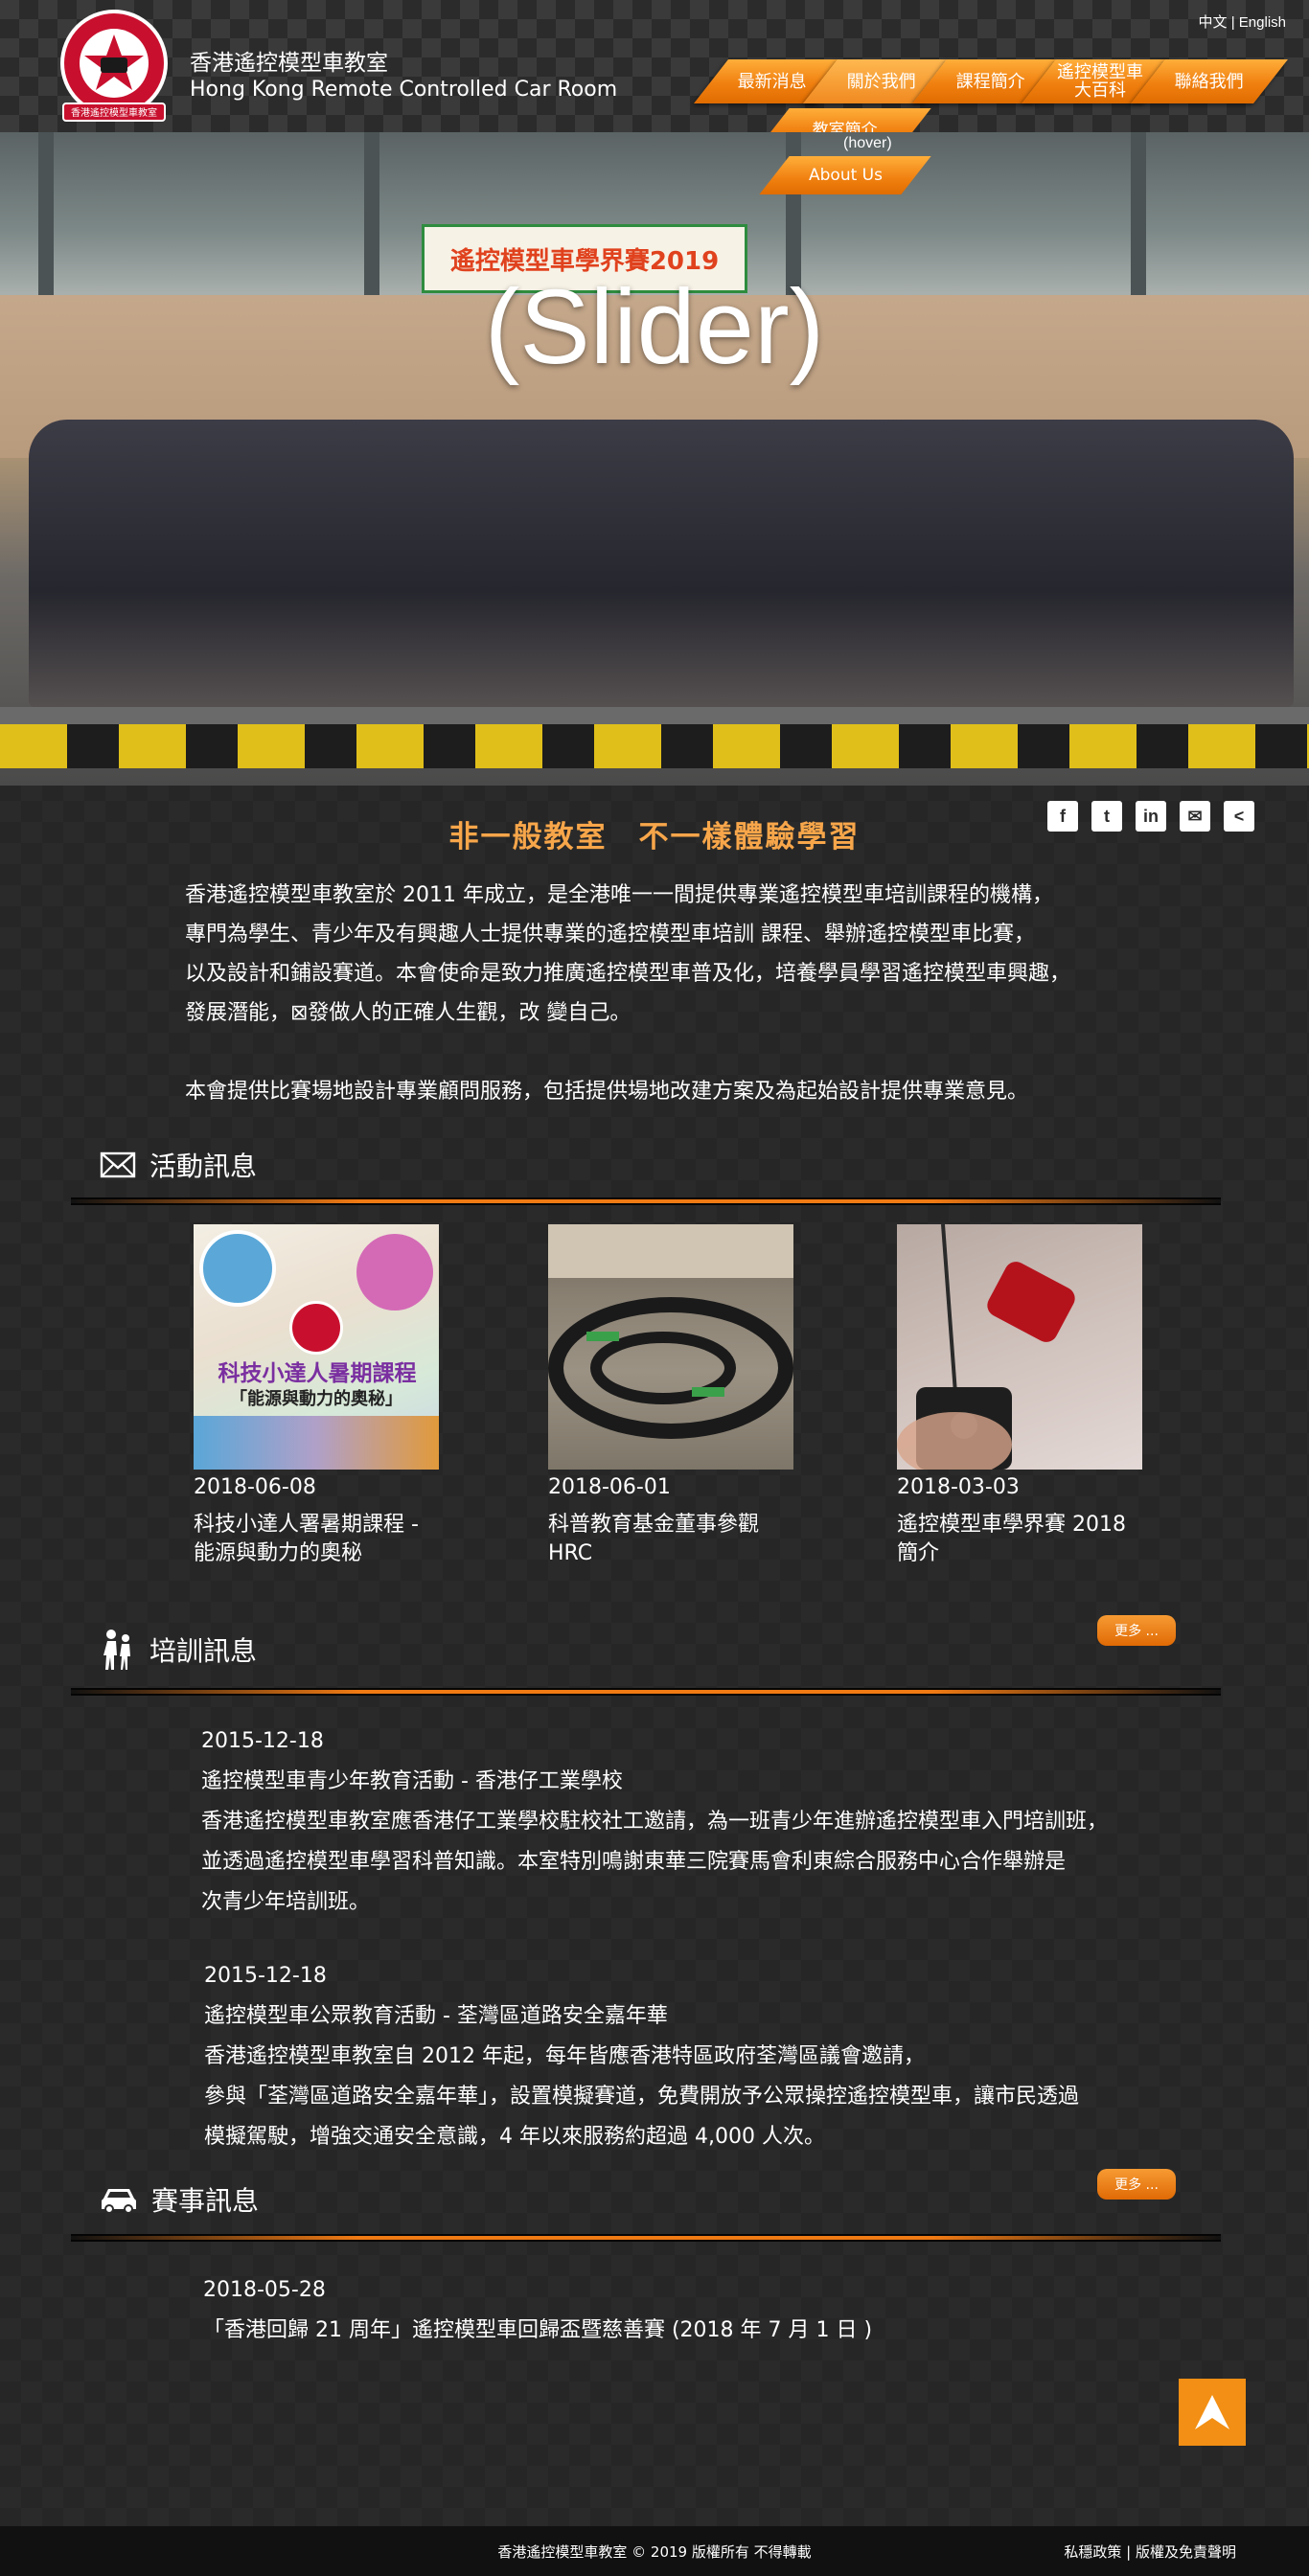 This screenshot has width=1309, height=2576. I want to click on training-divider, so click(646, 1692).